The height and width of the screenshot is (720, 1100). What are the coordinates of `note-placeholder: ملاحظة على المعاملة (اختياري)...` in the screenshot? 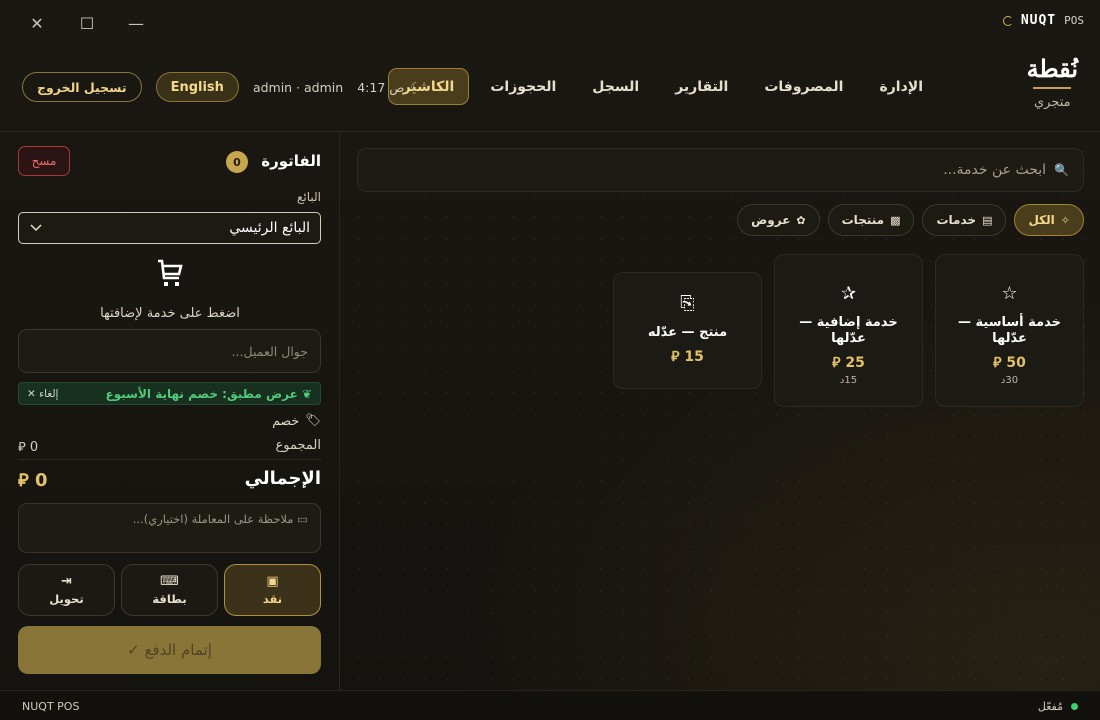 It's located at (213, 519).